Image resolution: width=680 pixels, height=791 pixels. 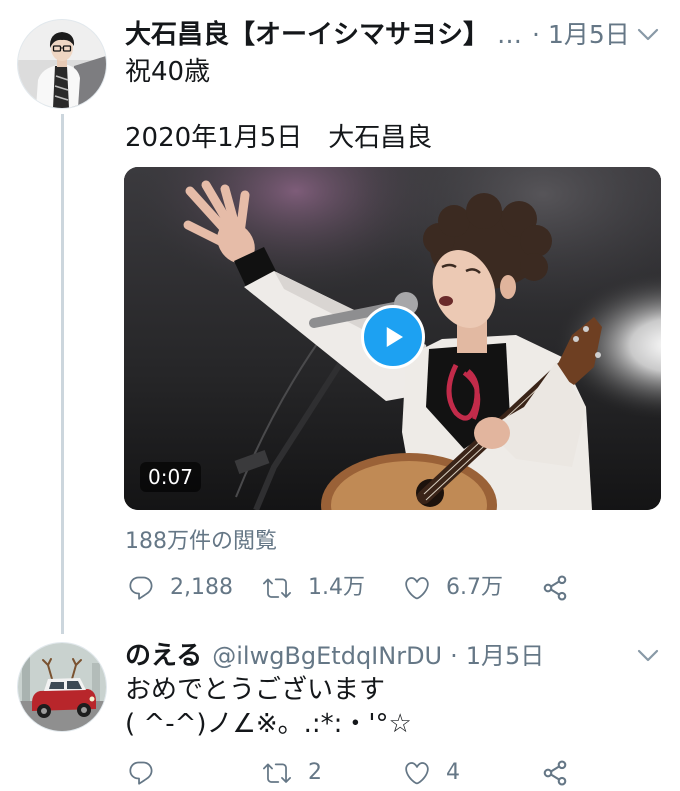 I want to click on like-count: 4, so click(x=453, y=772).